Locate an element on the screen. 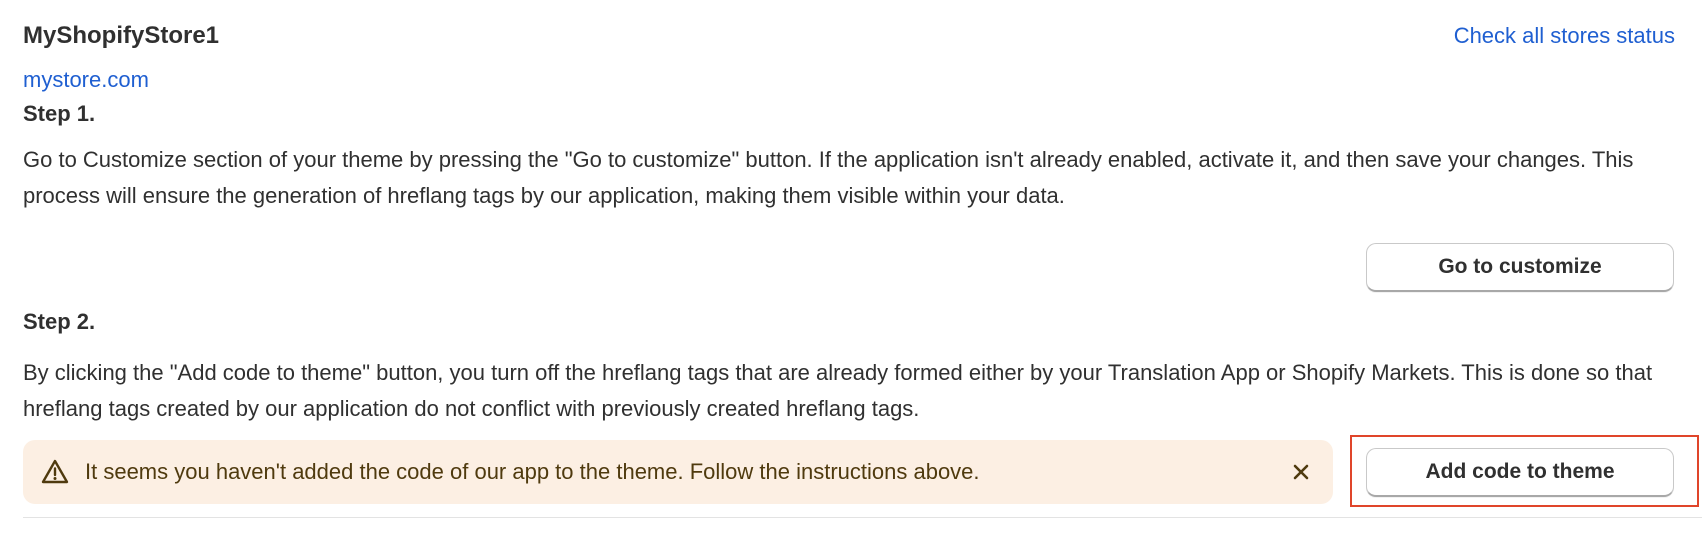  check-all-stores-link: Check all stores status is located at coordinates (1564, 36).